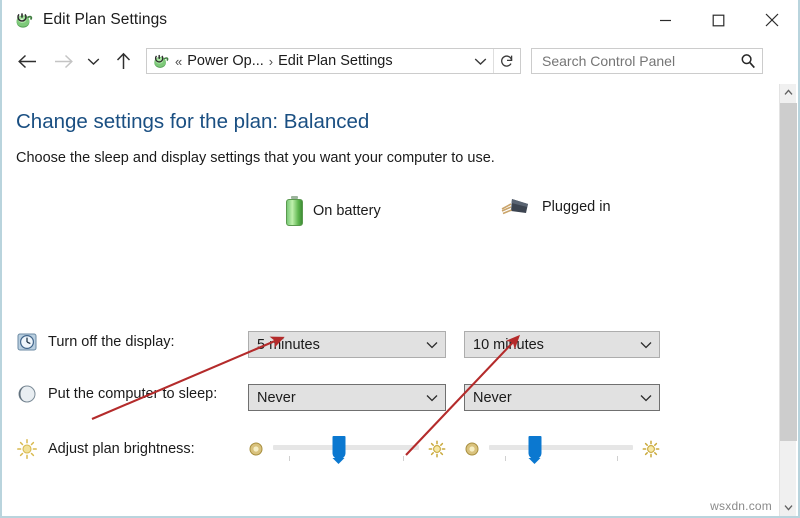  What do you see at coordinates (27, 394) in the screenshot?
I see `sleep-moon-icon` at bounding box center [27, 394].